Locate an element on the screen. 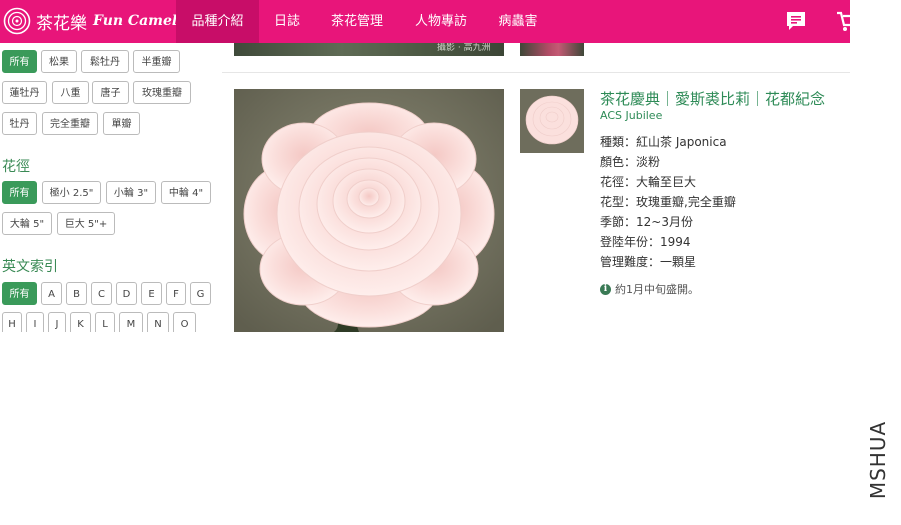  variety-thumbnail is located at coordinates (552, 121).